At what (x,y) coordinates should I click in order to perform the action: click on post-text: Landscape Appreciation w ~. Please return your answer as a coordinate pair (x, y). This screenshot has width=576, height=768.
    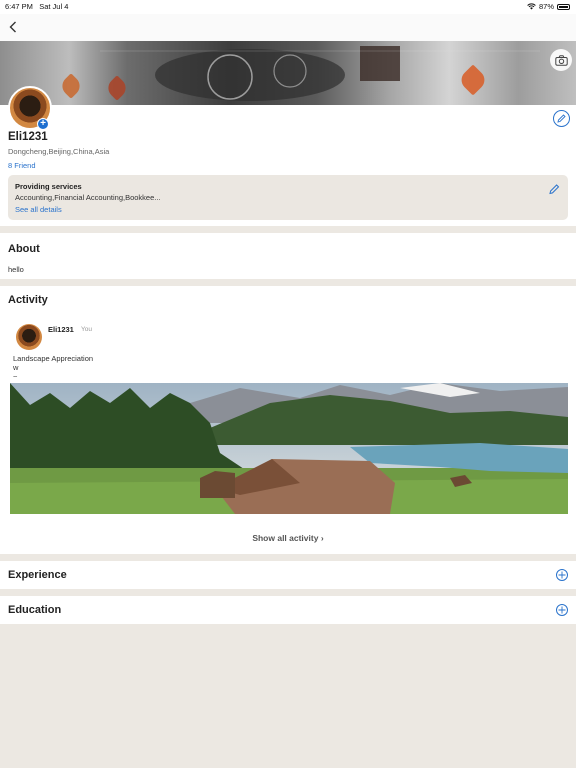
    Looking at the image, I should click on (53, 367).